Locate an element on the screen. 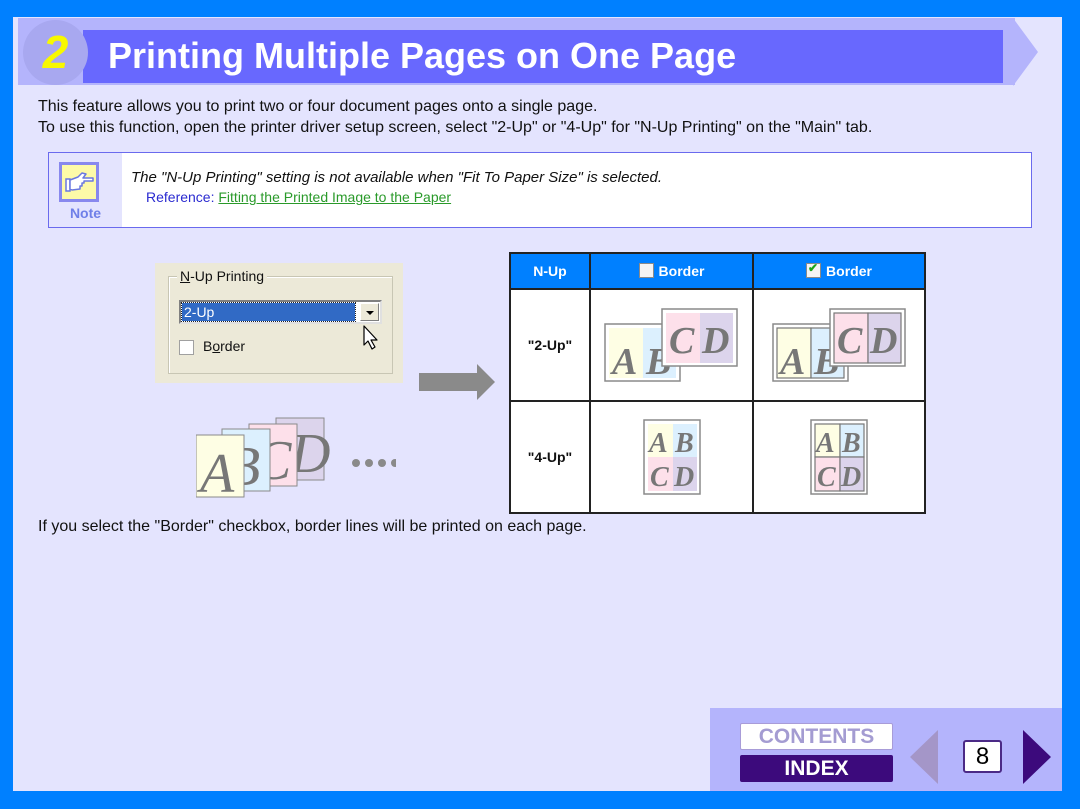 The image size is (1080, 809). header-n-up: N-Up is located at coordinates (550, 271).